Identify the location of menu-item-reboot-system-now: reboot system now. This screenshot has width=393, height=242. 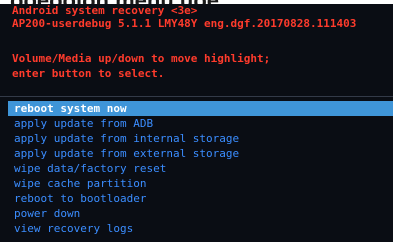
(200, 108).